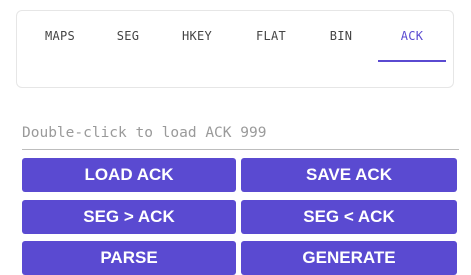 Image resolution: width=471 pixels, height=275 pixels. What do you see at coordinates (60, 36) in the screenshot?
I see `tab-maps: MAPS` at bounding box center [60, 36].